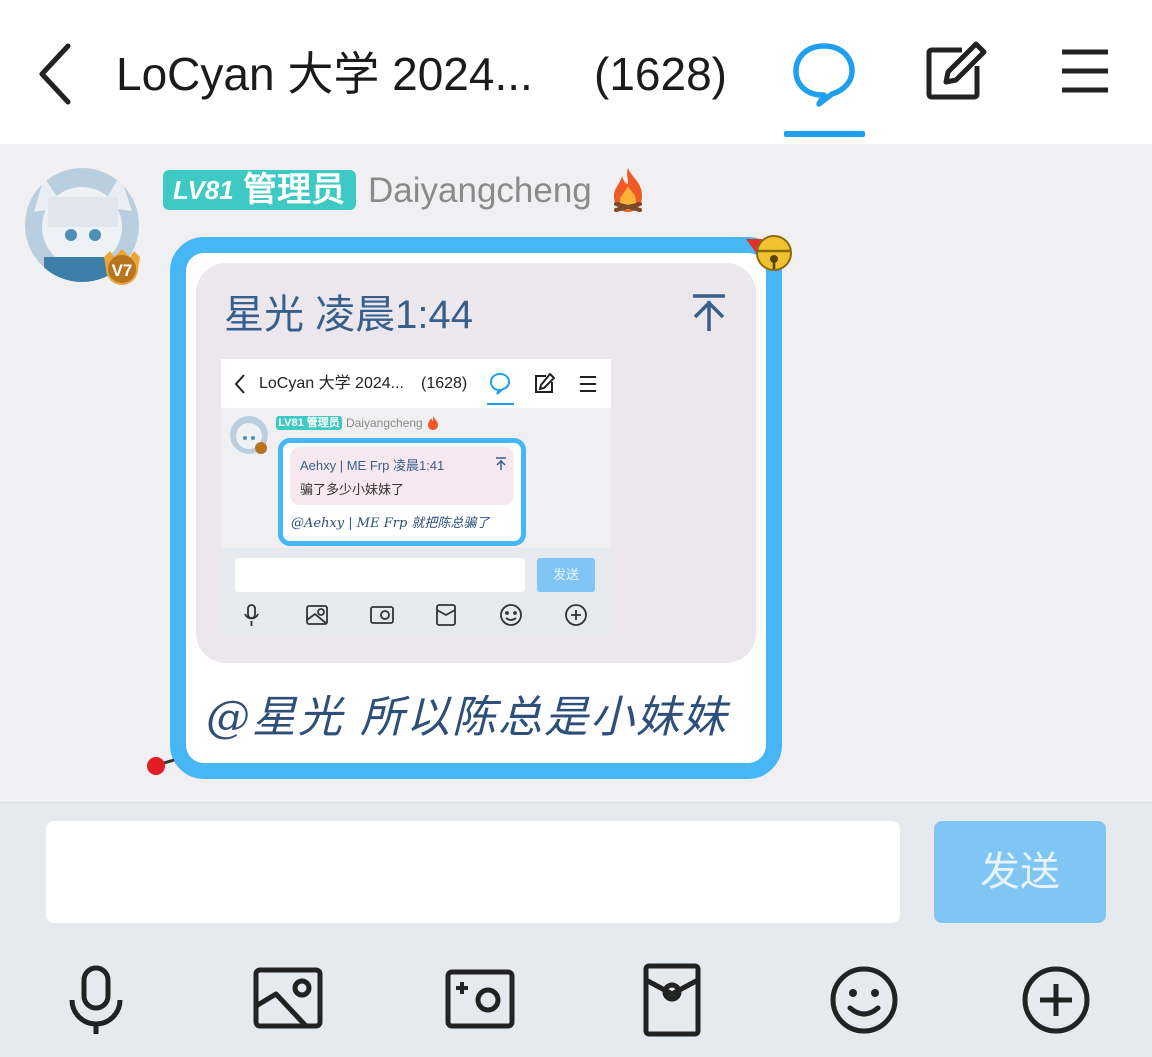 This screenshot has width=1152, height=1057. What do you see at coordinates (309, 423) in the screenshot?
I see `mini-level-badge: LV81 管理员` at bounding box center [309, 423].